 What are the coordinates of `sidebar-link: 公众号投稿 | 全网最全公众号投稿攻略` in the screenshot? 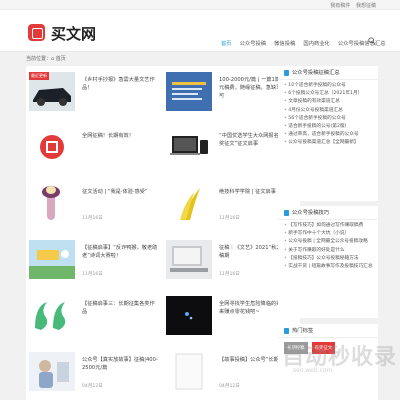 It's located at (331, 242).